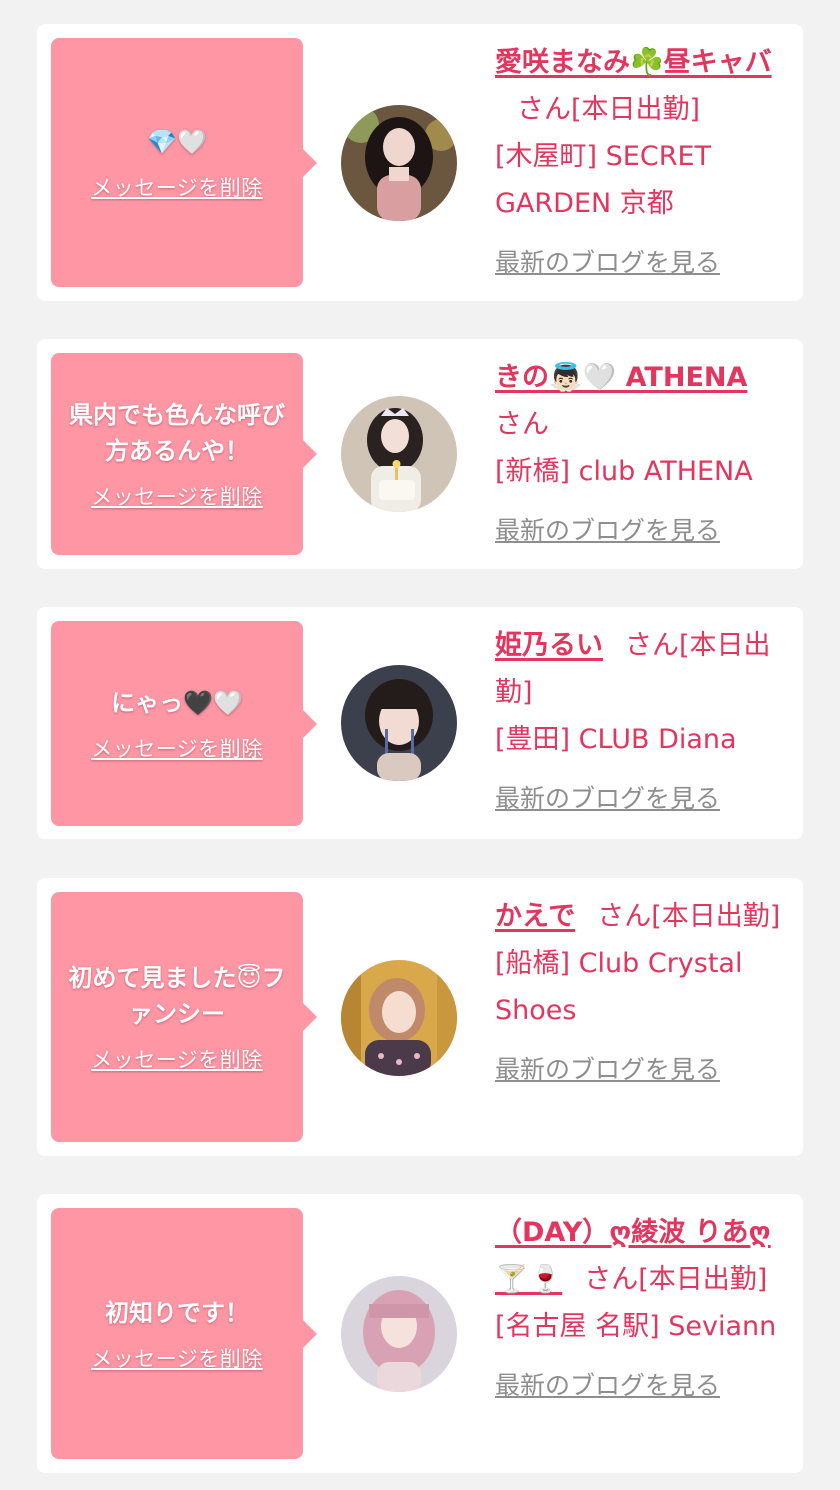 The image size is (840, 1490). I want to click on woman-birthday-cake-avatar-icon, so click(399, 454).